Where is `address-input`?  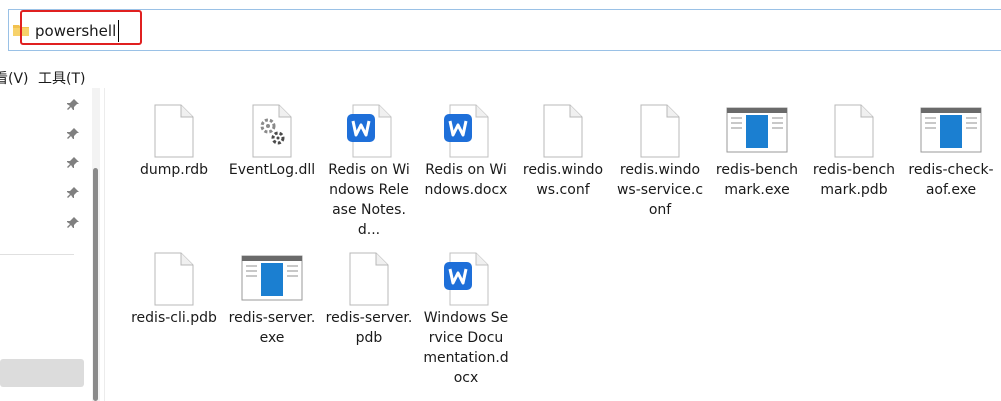 address-input is located at coordinates (235, 31).